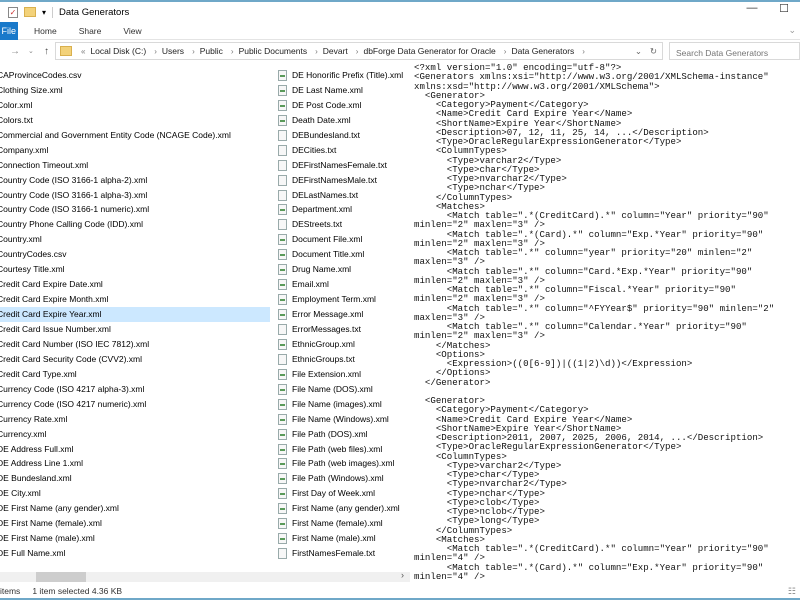 This screenshot has height=600, width=800. I want to click on file-item: Credit Card Number (ISO IEC 7812).xml, so click(135, 344).